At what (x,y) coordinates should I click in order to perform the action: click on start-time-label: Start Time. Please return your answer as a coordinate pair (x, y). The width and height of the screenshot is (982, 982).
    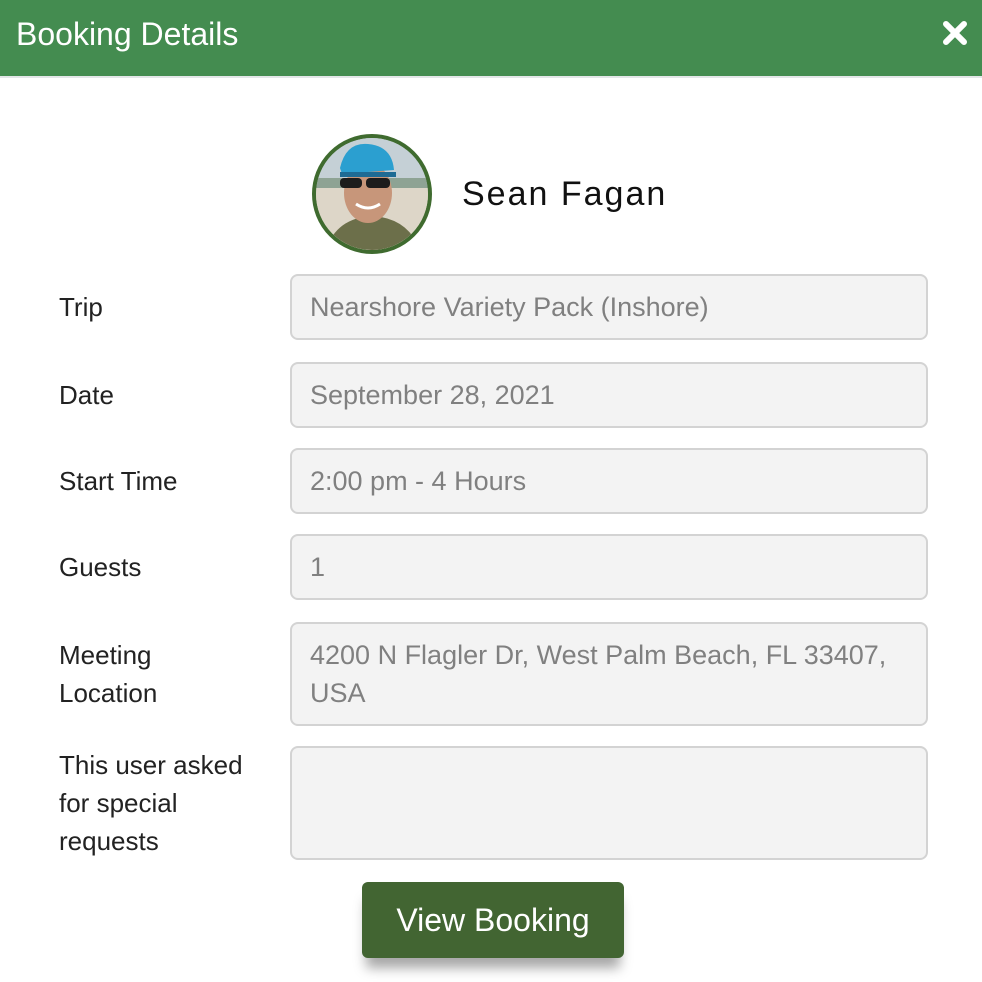
    Looking at the image, I should click on (118, 481).